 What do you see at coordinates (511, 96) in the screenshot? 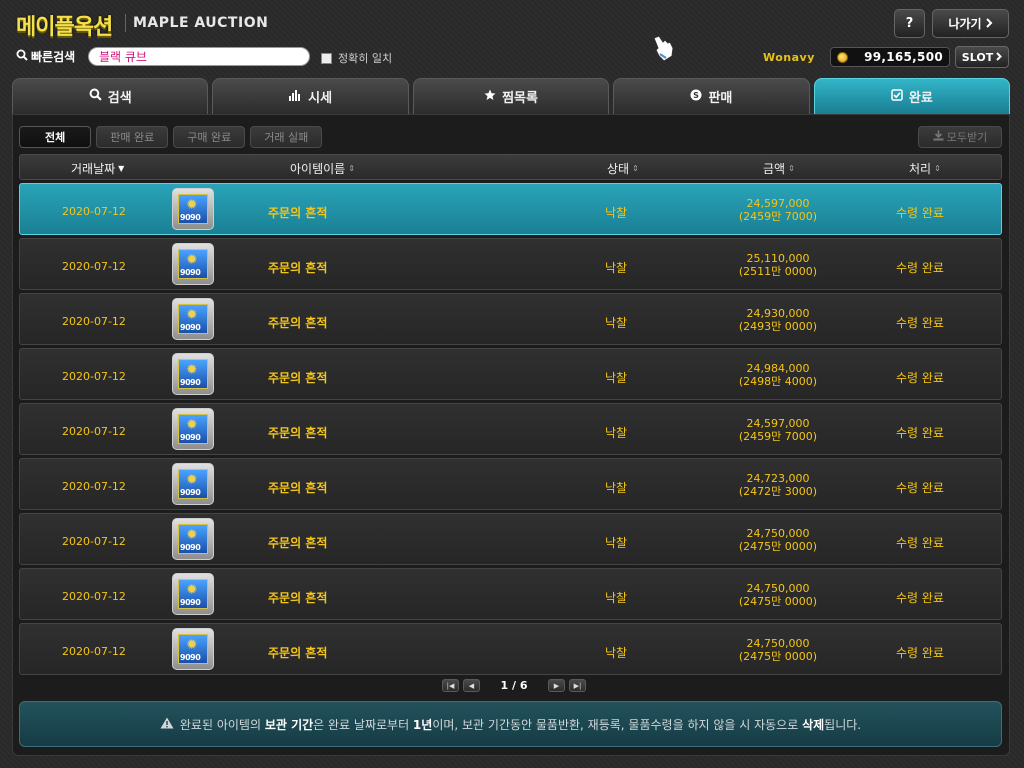
I see `tab-wishlist: 찜목록` at bounding box center [511, 96].